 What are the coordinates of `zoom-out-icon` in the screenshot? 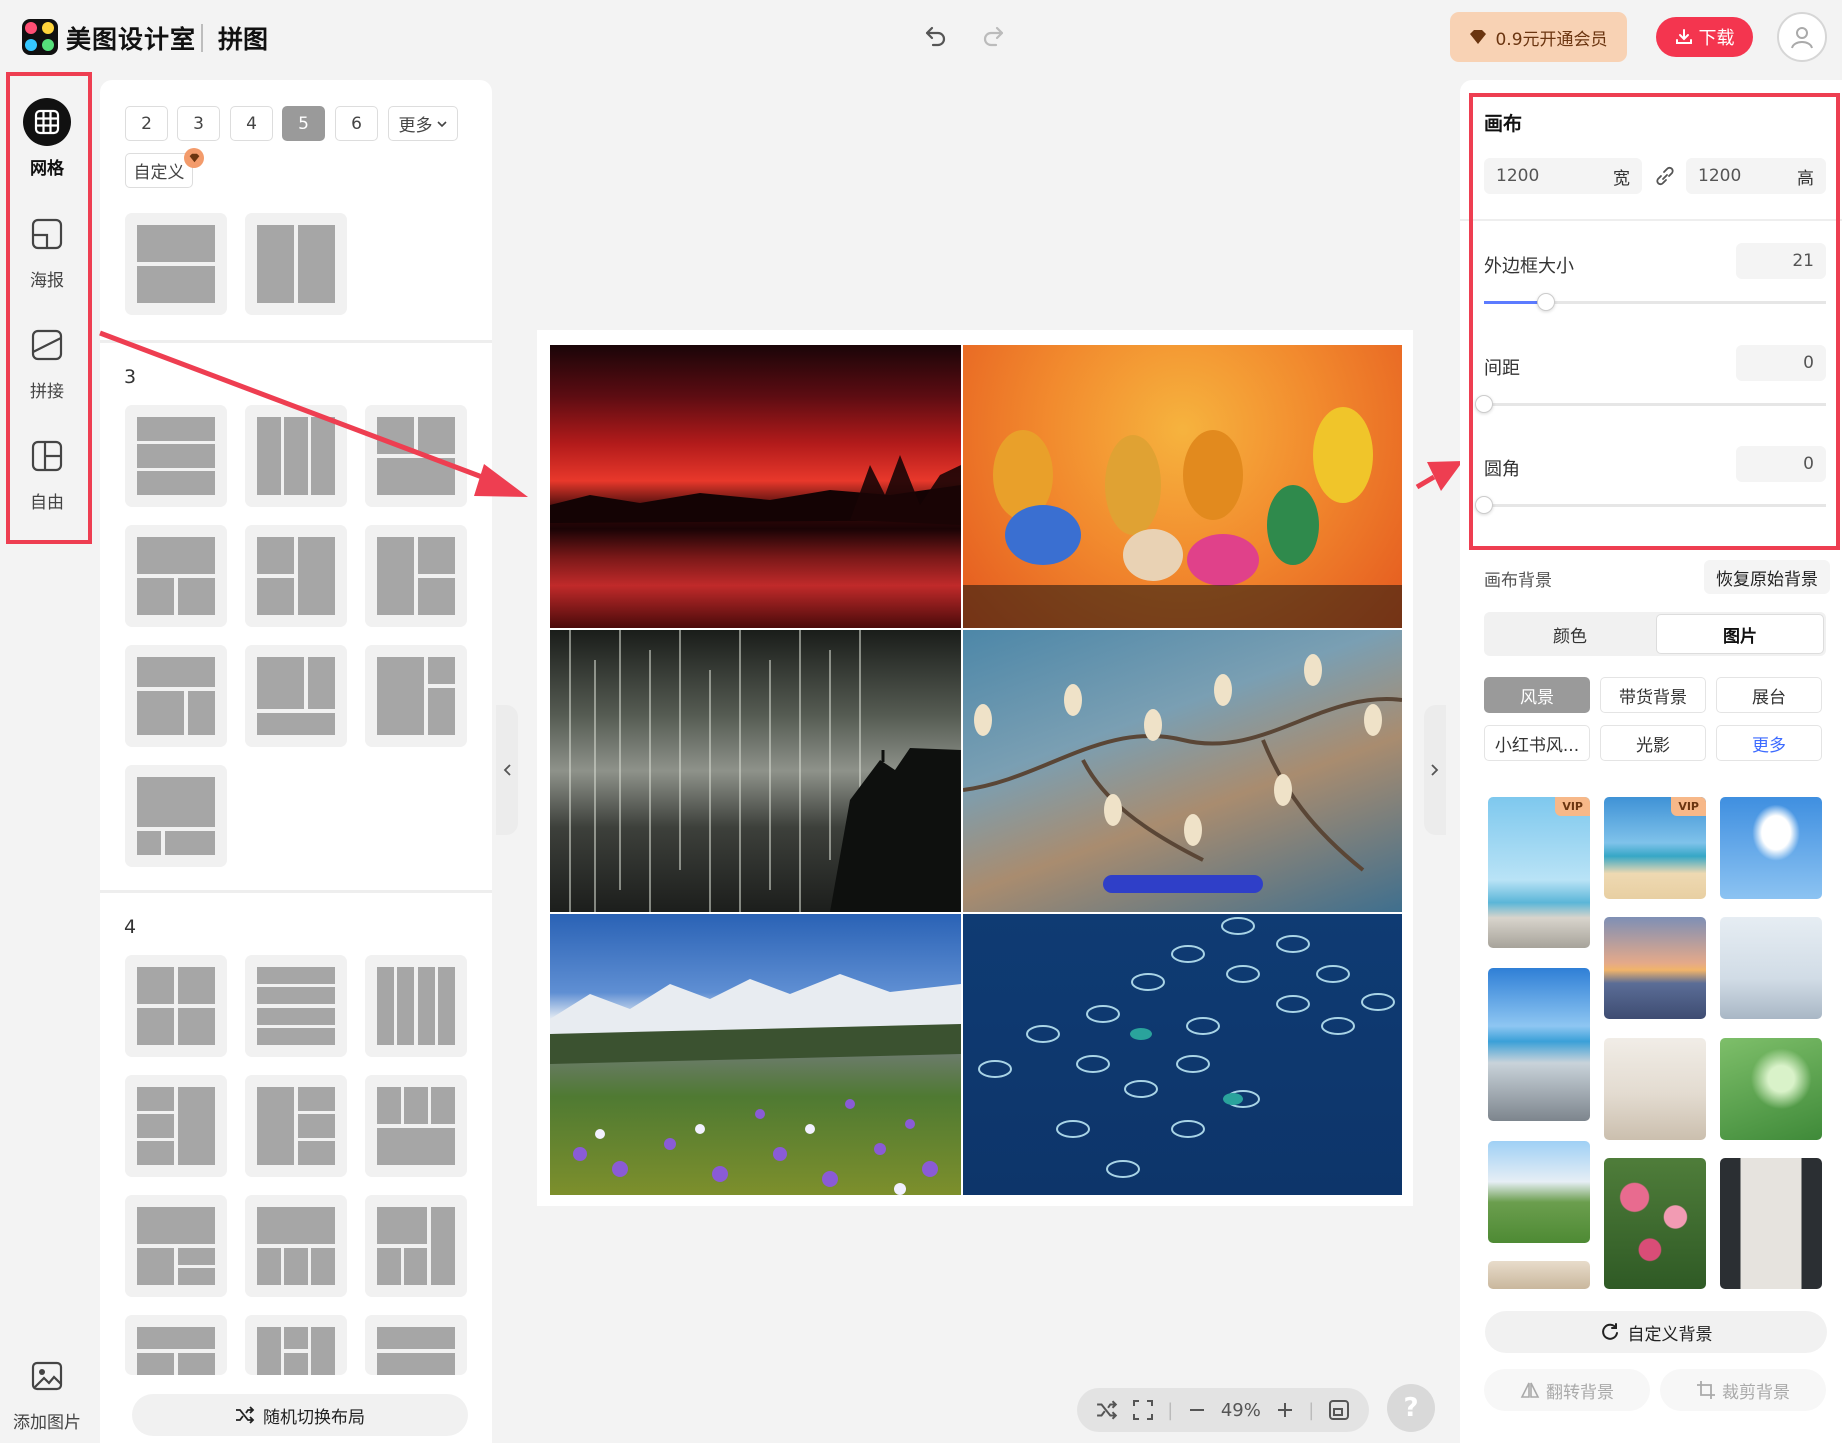 It's located at (1197, 1410).